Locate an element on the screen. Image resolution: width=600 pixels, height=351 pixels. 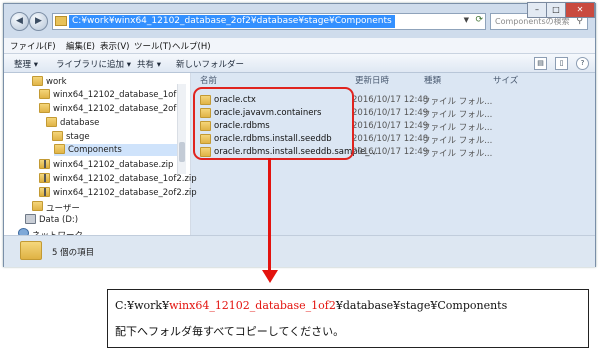
tree-item-label: ユーザー is located at coordinates (63, 209).